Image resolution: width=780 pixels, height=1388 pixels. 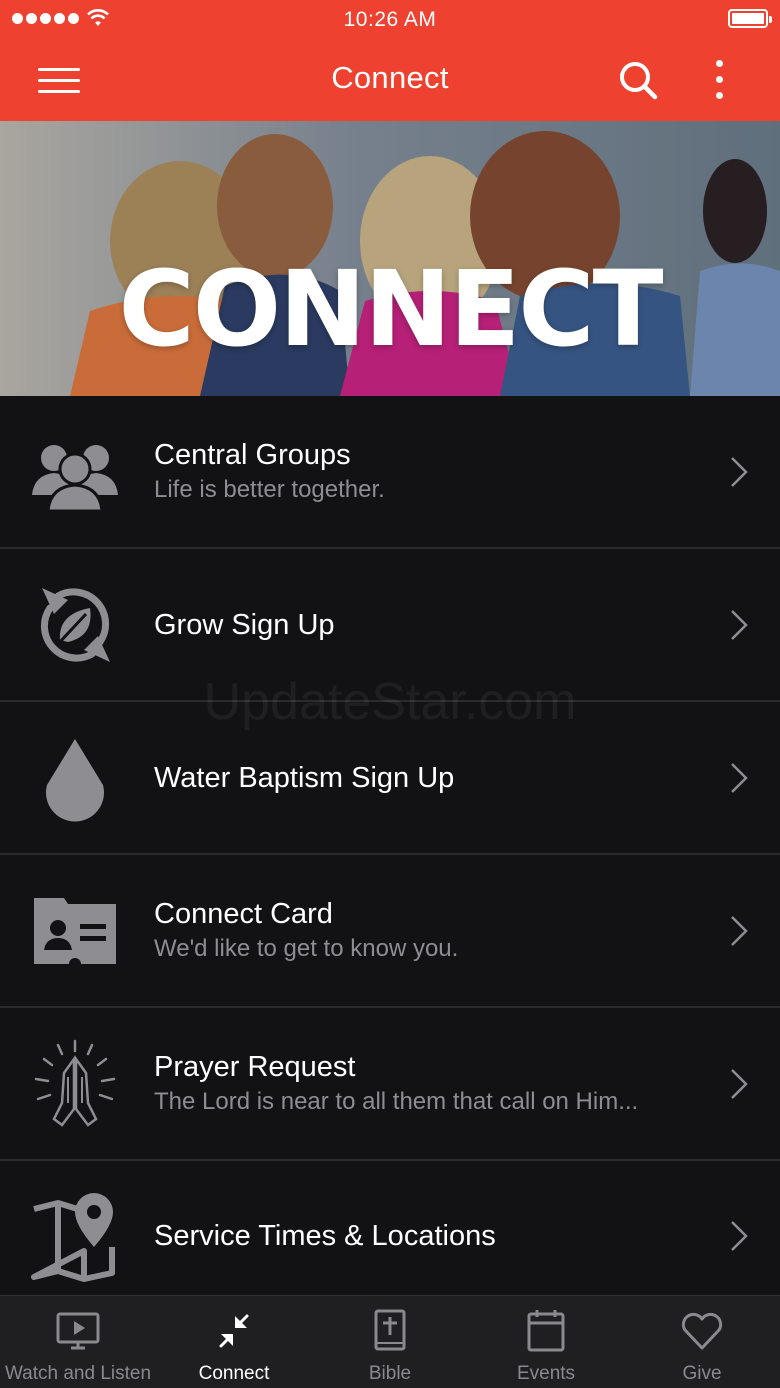 I want to click on tab-bible: Bible, so click(x=390, y=1342).